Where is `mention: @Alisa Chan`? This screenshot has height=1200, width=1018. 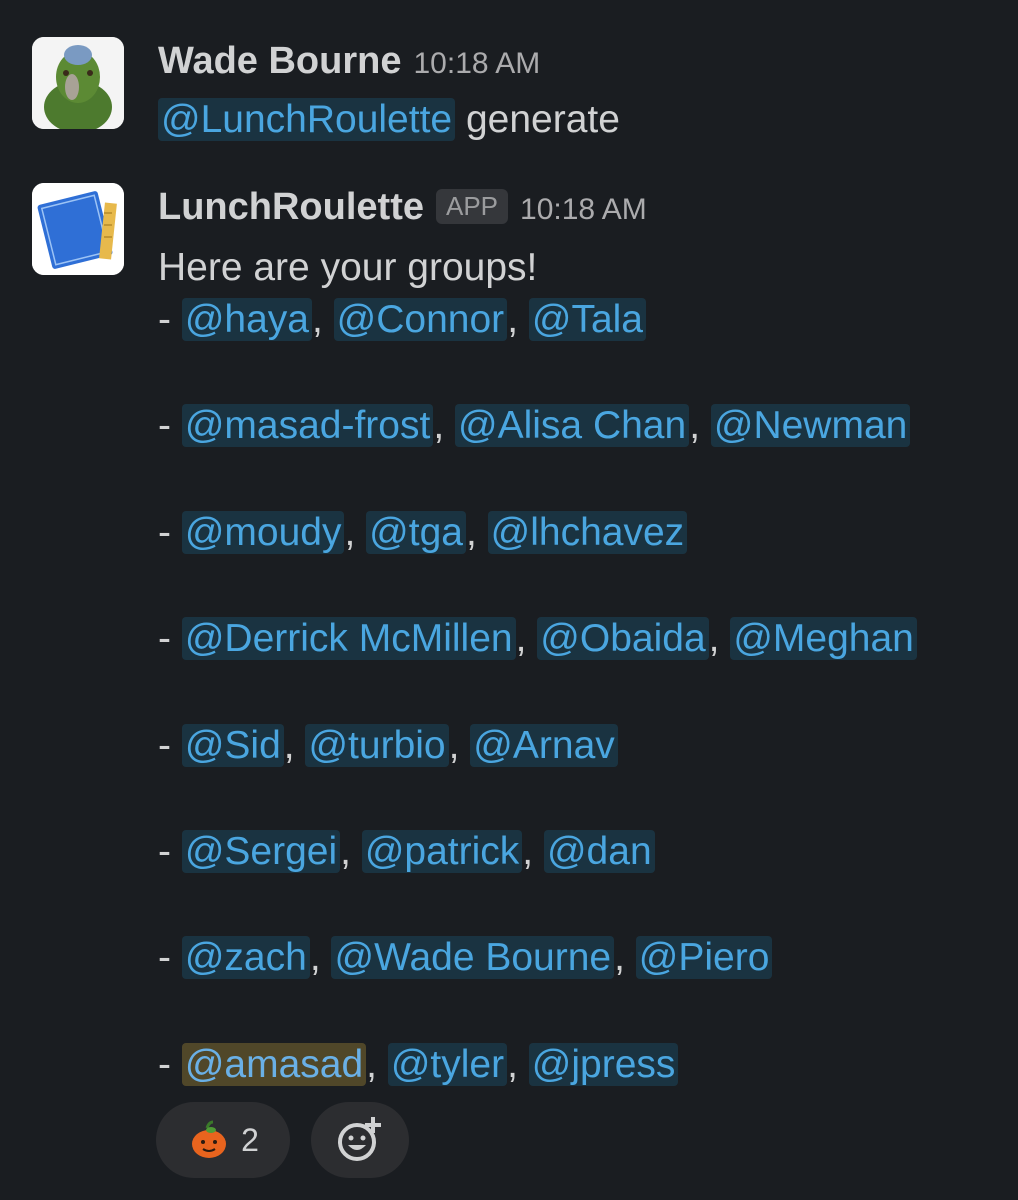 mention: @Alisa Chan is located at coordinates (572, 425).